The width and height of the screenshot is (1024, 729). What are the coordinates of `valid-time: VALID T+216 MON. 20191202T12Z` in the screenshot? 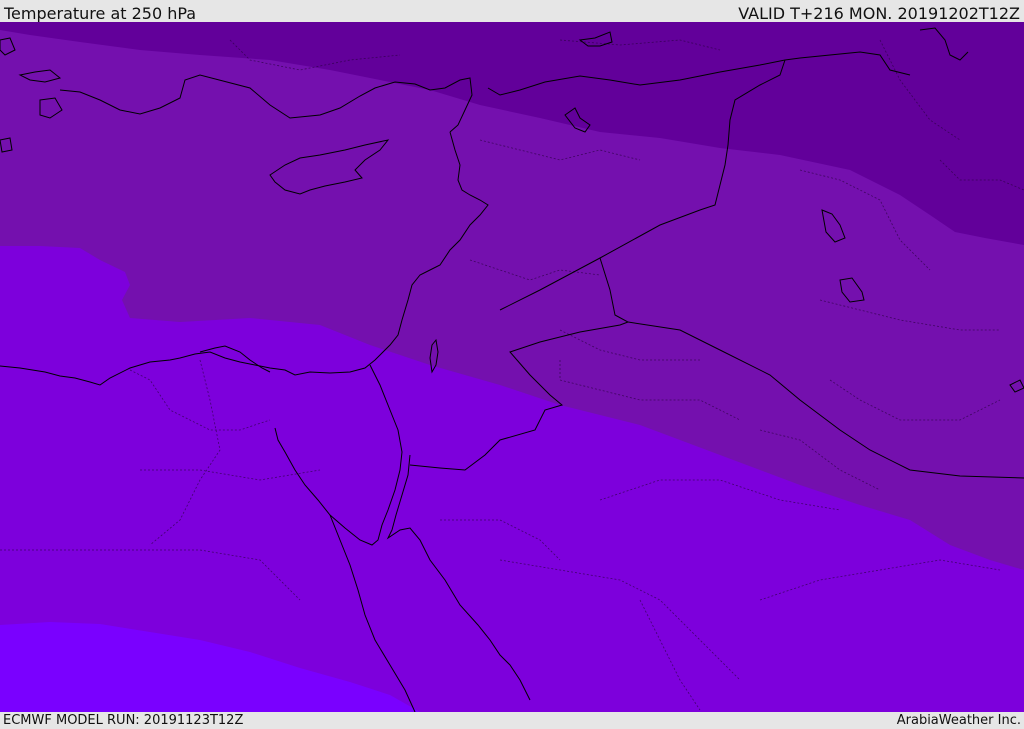 It's located at (879, 13).